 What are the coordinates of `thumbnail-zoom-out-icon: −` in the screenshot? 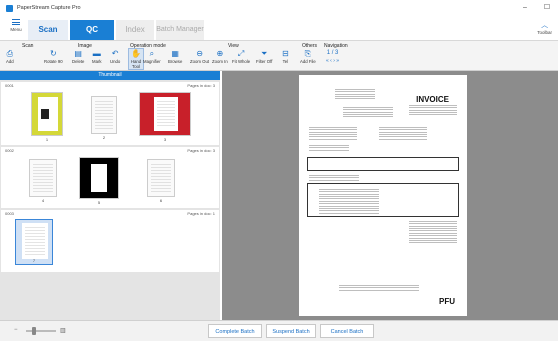 It's located at (16, 330).